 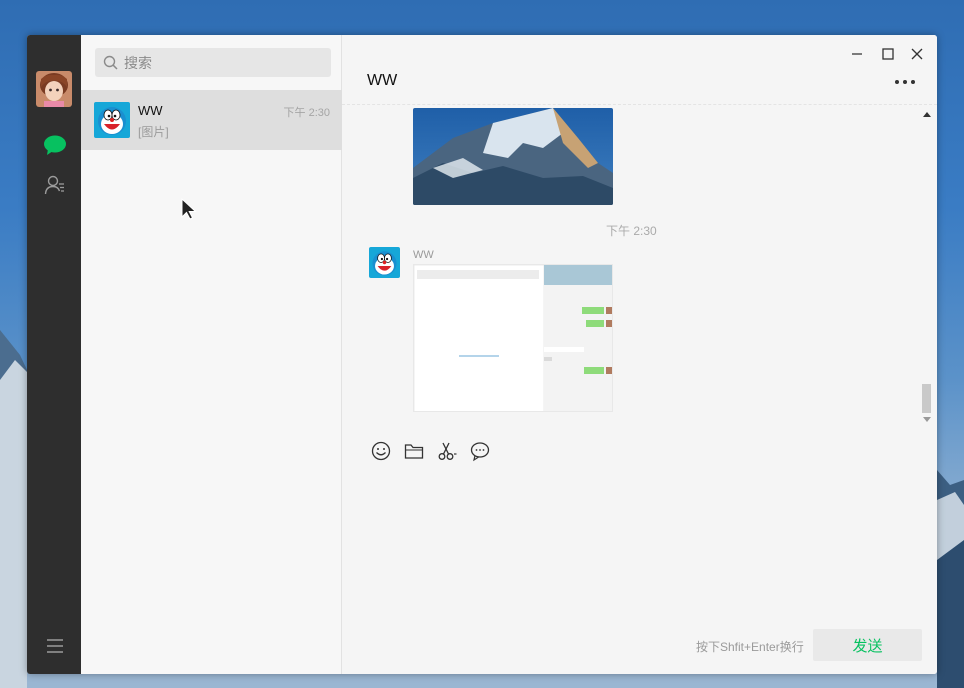 What do you see at coordinates (639, 70) in the screenshot?
I see `chat-header: WW` at bounding box center [639, 70].